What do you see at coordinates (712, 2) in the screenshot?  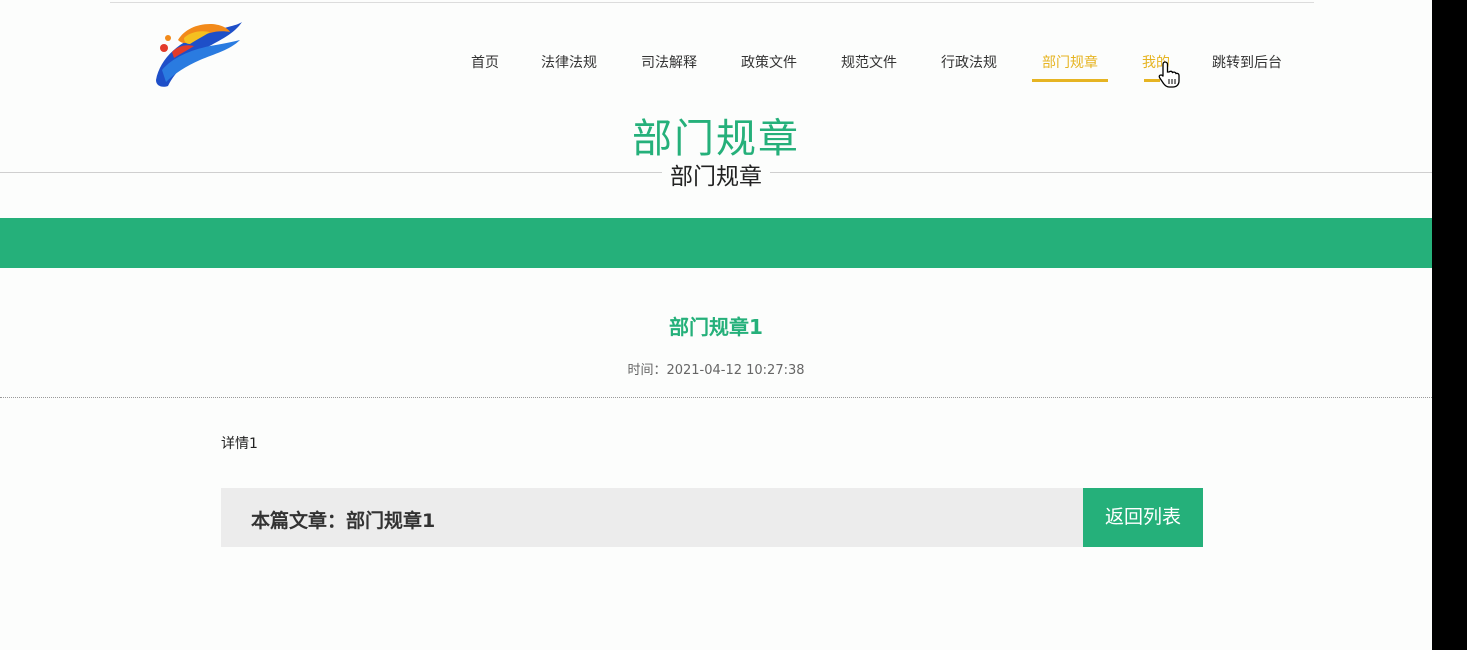 I see `top-divider` at bounding box center [712, 2].